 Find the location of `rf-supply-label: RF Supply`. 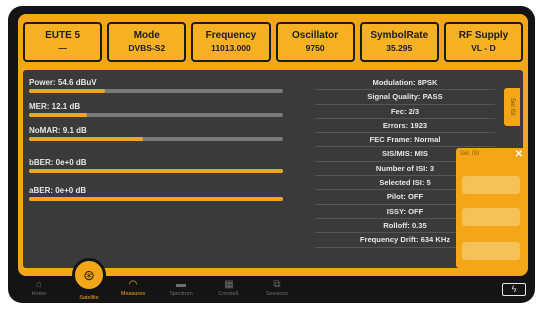

rf-supply-label: RF Supply is located at coordinates (483, 35).